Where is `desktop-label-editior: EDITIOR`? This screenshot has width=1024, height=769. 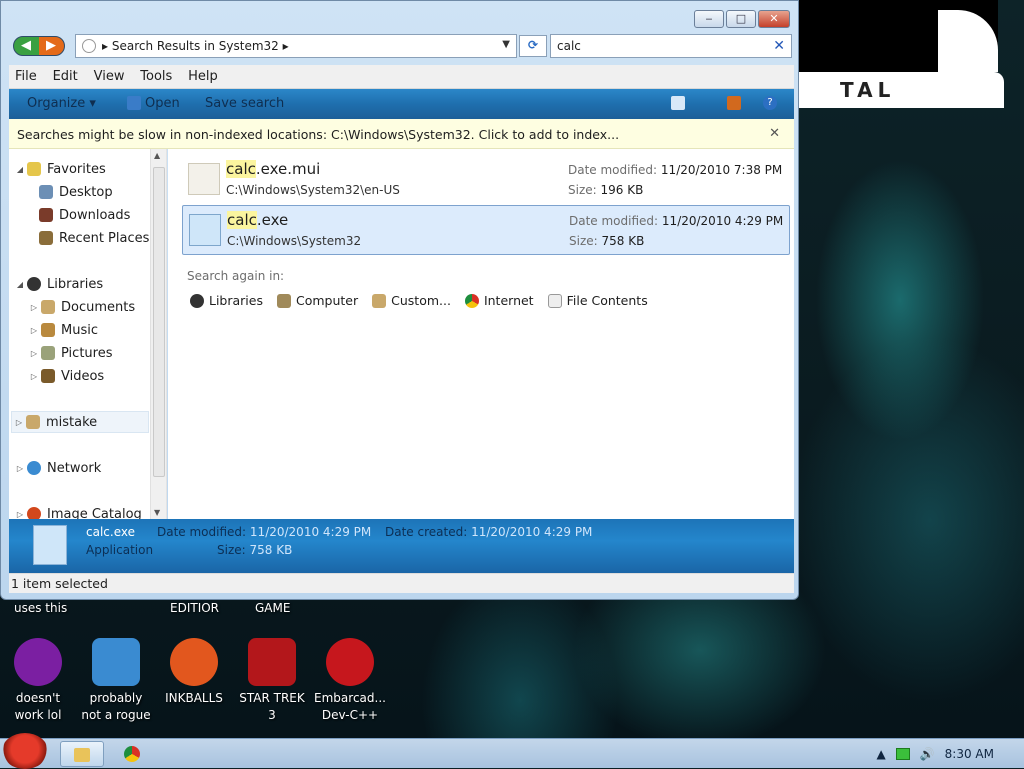 desktop-label-editior: EDITIOR is located at coordinates (195, 608).